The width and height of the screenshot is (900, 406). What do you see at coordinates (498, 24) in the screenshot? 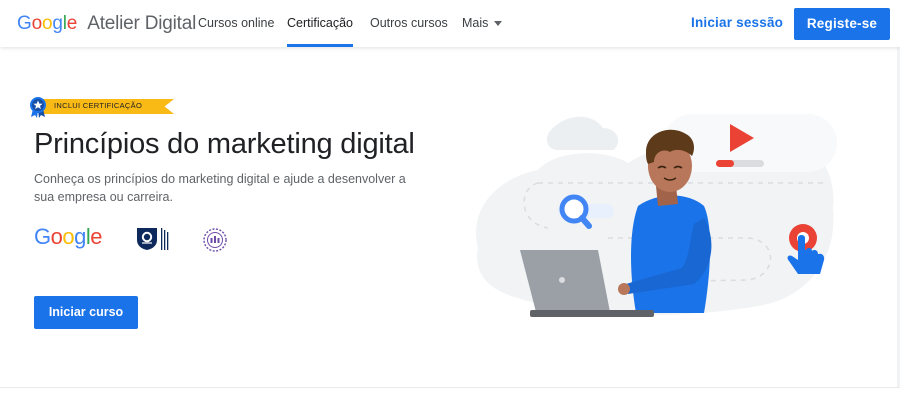
I see `caret-down-icon` at bounding box center [498, 24].